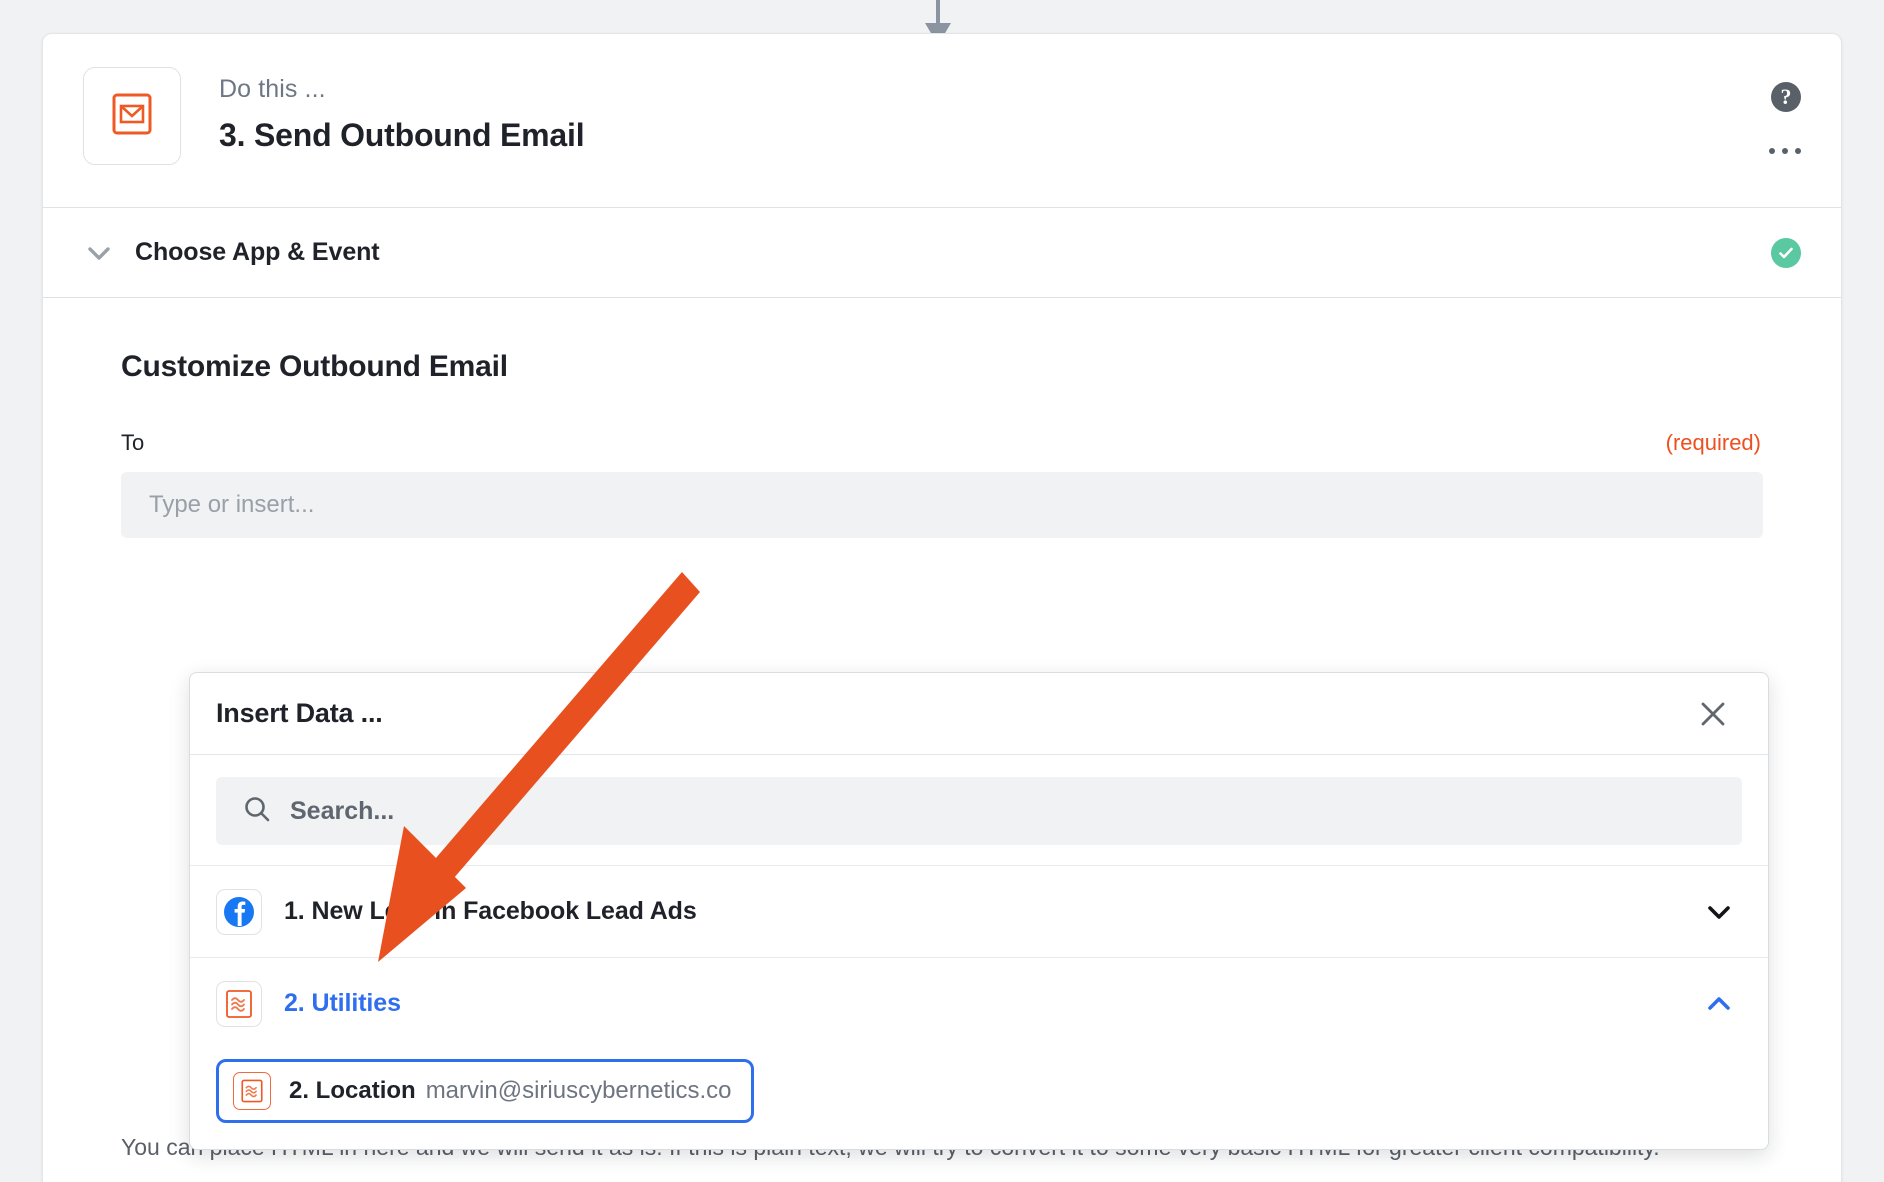  Describe the element at coordinates (402, 111) in the screenshot. I see `step-title-block: Do this ... 3. Send Outbound Email` at that location.